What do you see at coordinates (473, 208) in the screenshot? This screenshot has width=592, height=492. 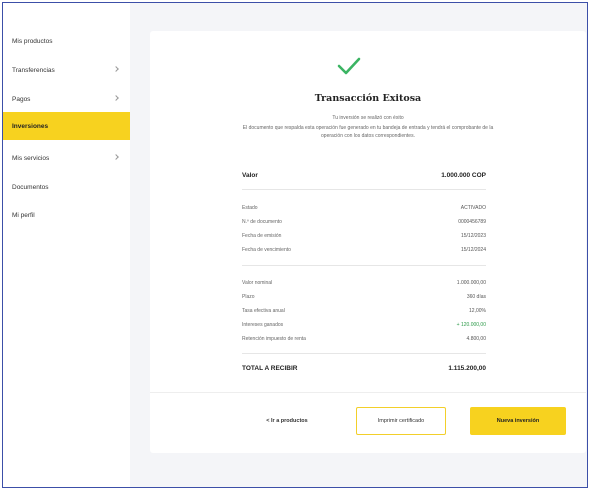 I see `detail-value: ACTIVADO` at bounding box center [473, 208].